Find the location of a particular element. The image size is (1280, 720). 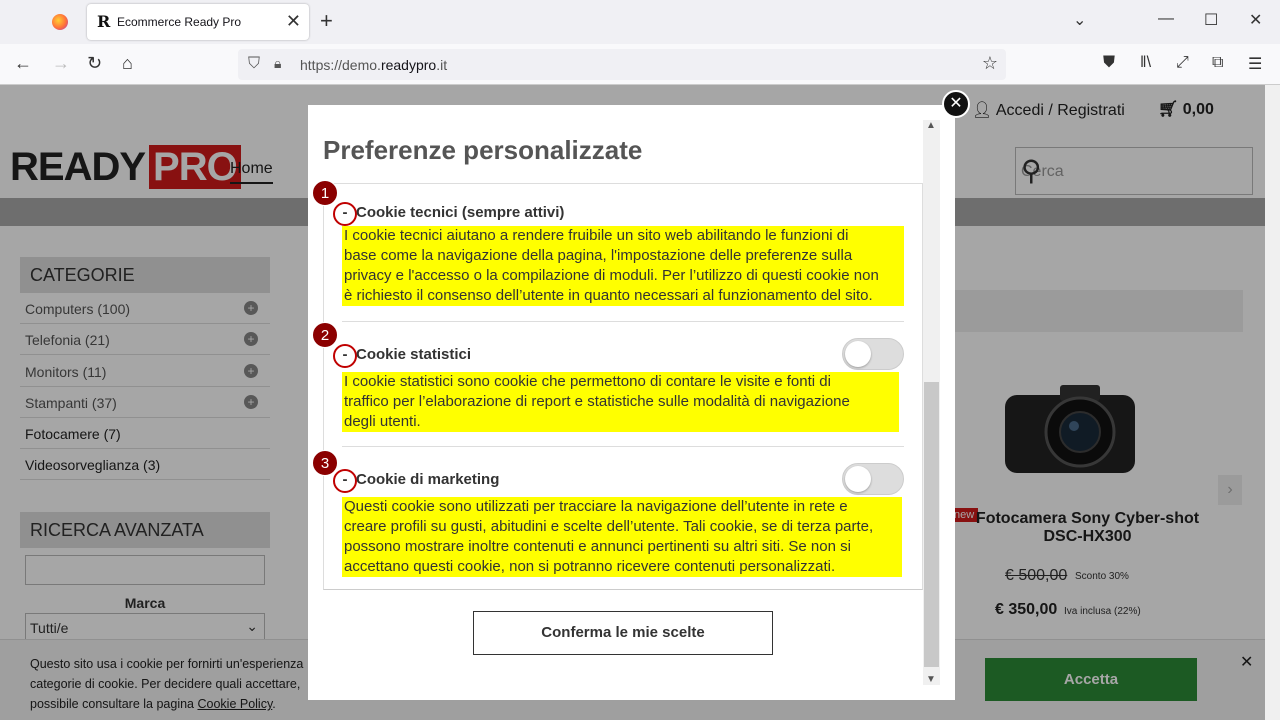

tab-title: Ecommerce Ready Pro is located at coordinates (179, 22).